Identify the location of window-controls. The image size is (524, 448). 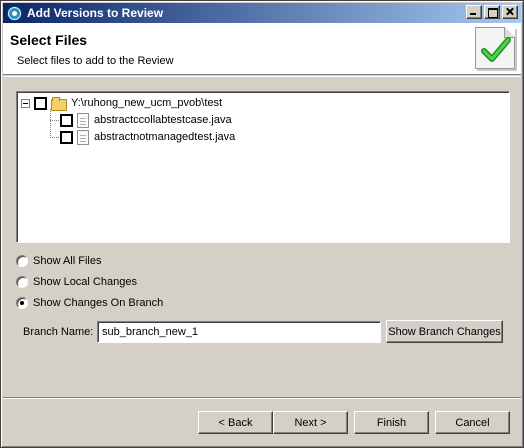
(491, 12).